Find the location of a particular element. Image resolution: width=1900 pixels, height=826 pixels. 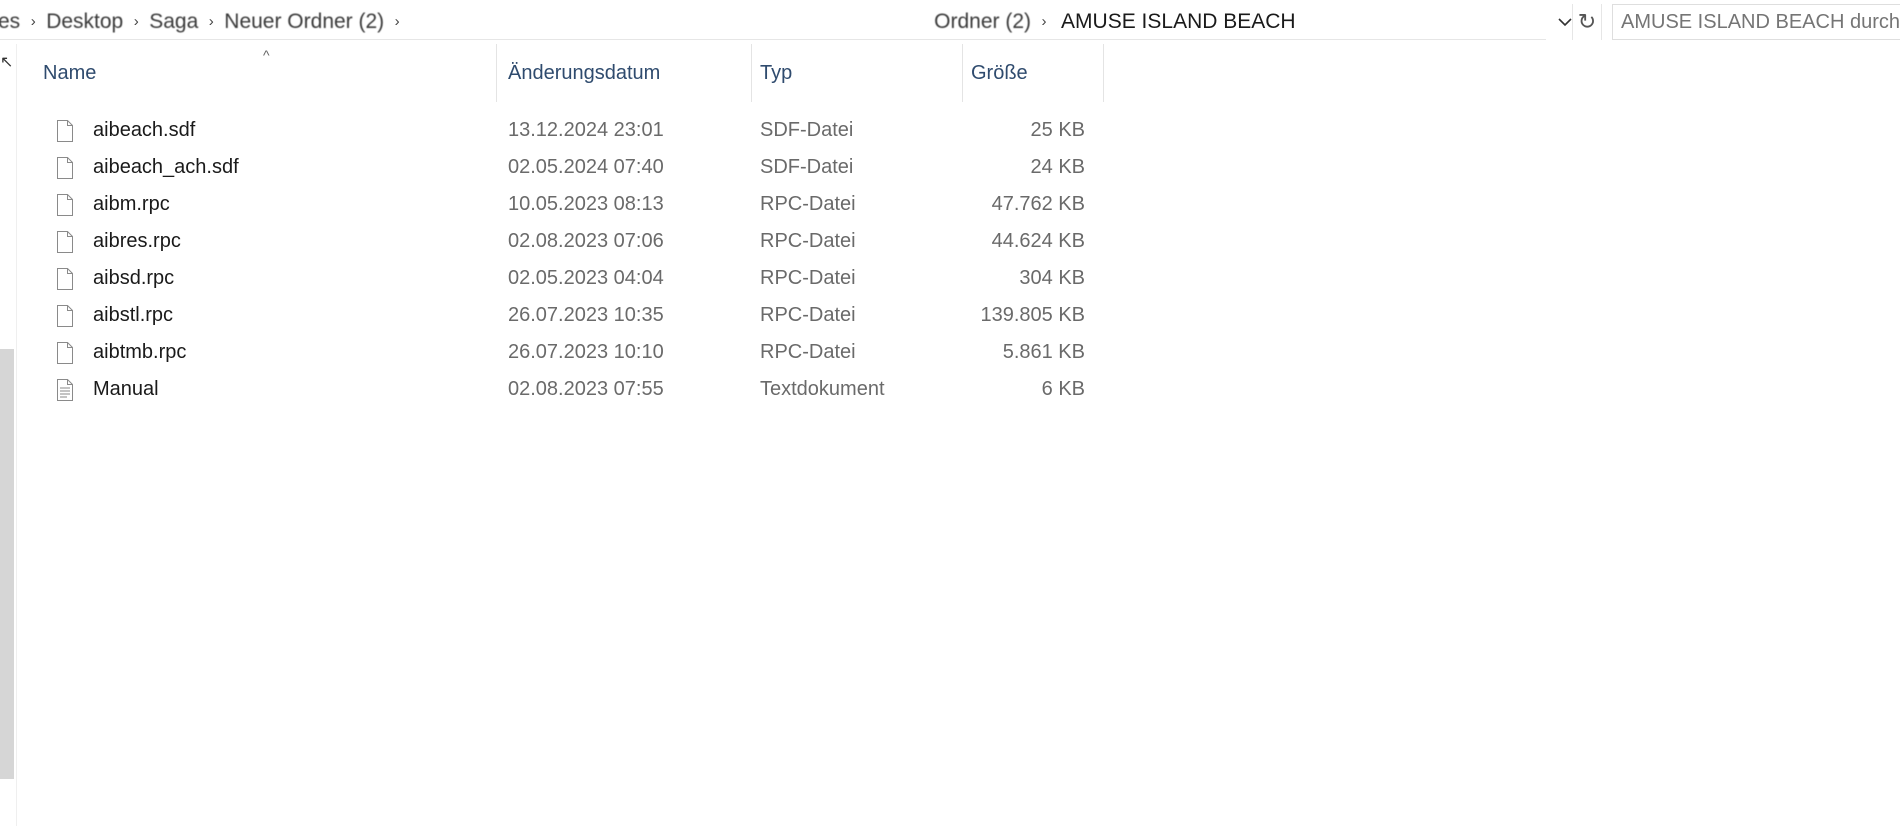

file-name-cell: aibsd.rpc is located at coordinates (268, 278).